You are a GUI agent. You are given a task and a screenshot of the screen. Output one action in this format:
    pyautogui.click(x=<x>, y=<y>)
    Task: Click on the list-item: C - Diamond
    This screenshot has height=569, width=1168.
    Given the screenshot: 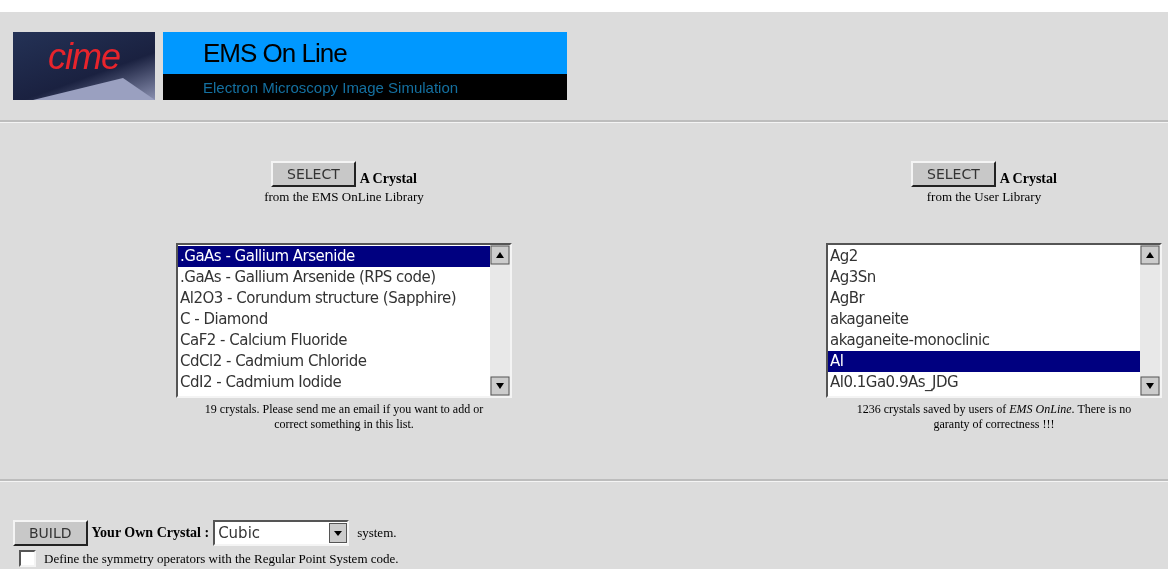 What is the action you would take?
    pyautogui.click(x=334, y=319)
    